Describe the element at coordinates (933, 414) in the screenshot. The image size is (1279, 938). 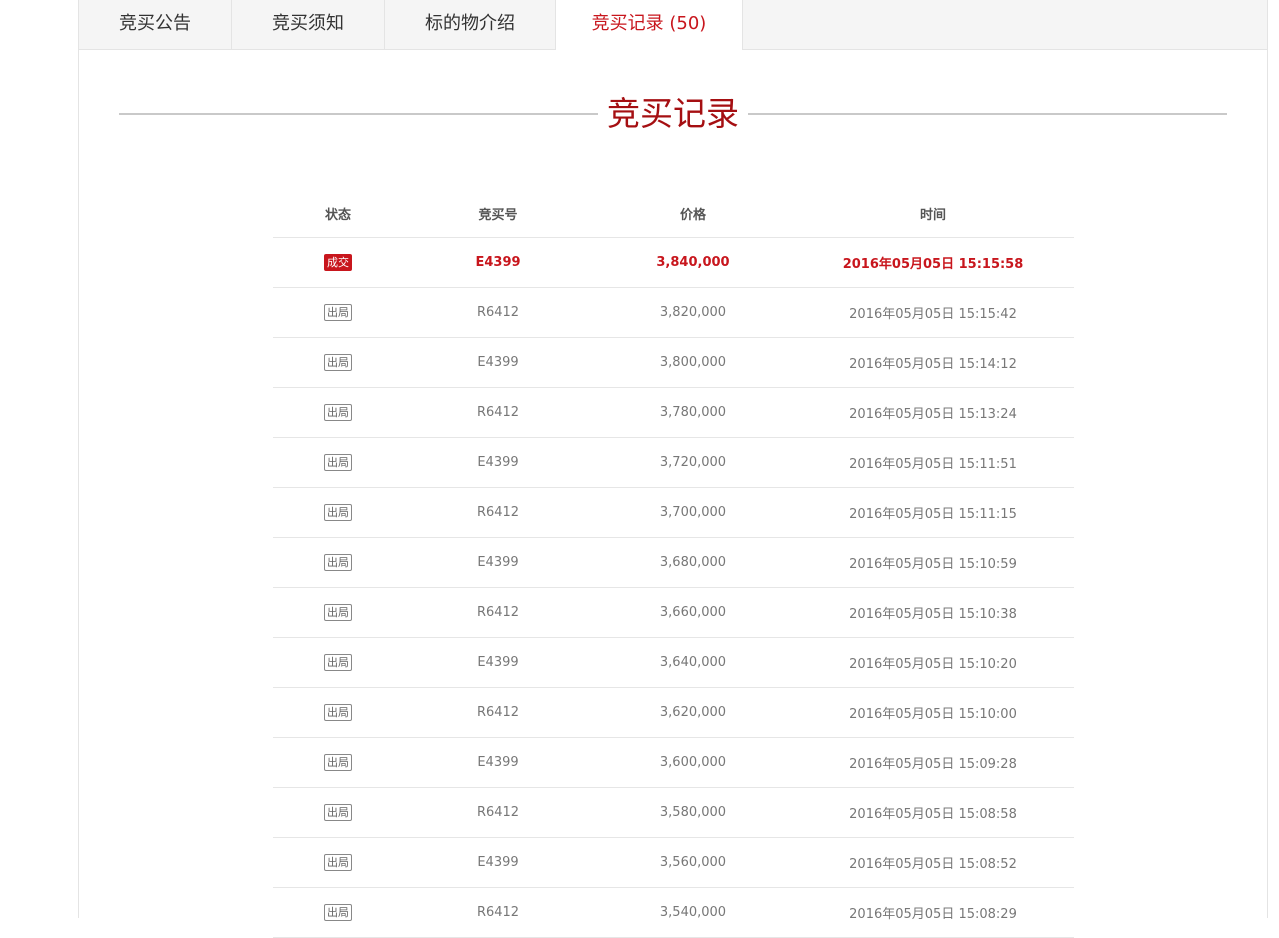
I see `time-cell: 2016年05月05日 15:13:24` at that location.